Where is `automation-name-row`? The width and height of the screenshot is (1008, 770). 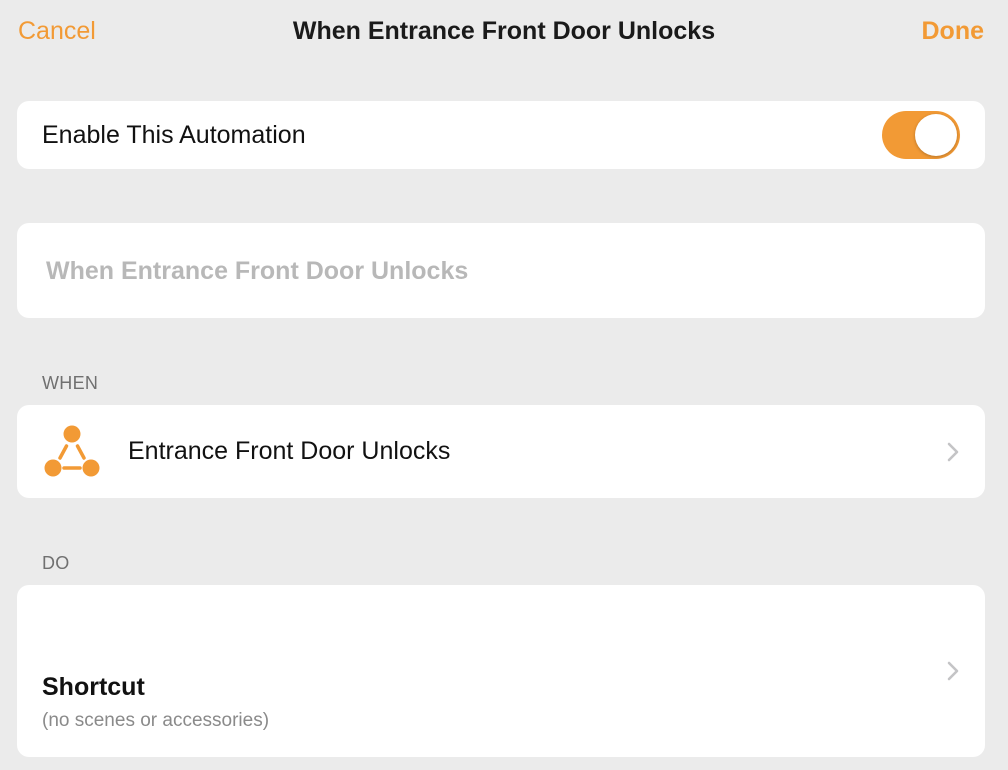
automation-name-row is located at coordinates (501, 270).